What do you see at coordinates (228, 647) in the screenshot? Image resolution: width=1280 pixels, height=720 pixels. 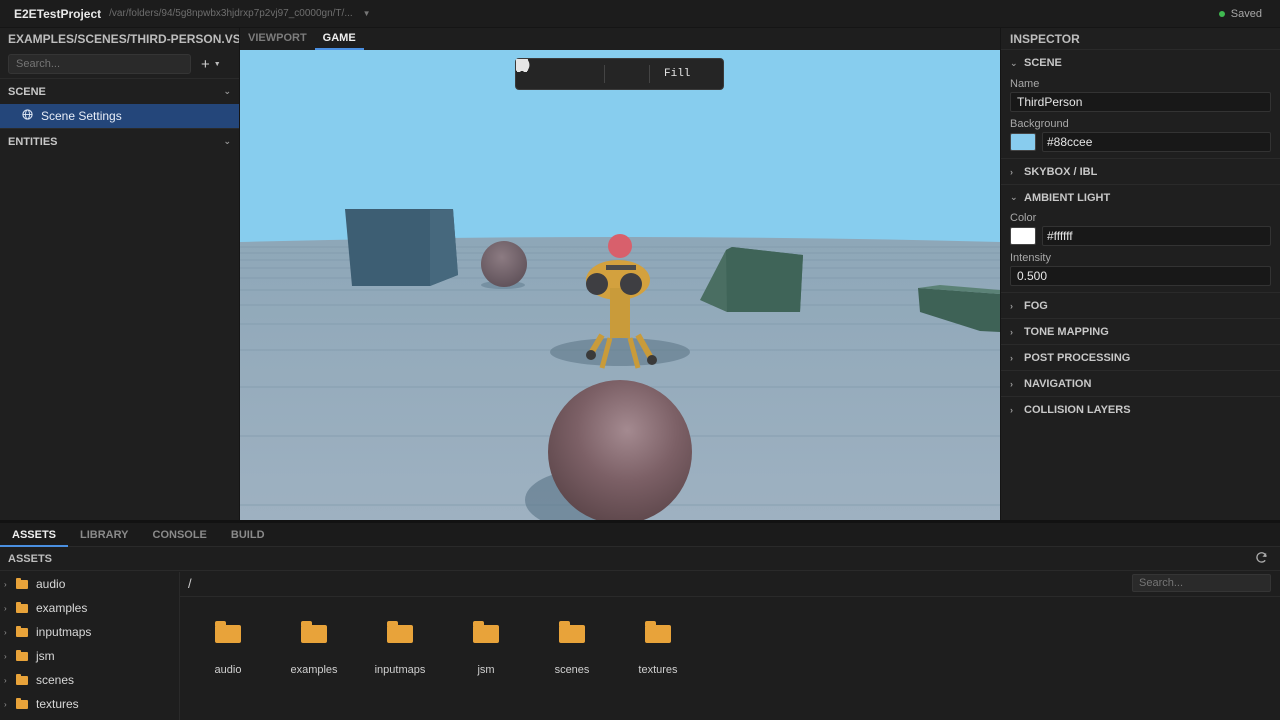 I see `asset-folder-audio: audio` at bounding box center [228, 647].